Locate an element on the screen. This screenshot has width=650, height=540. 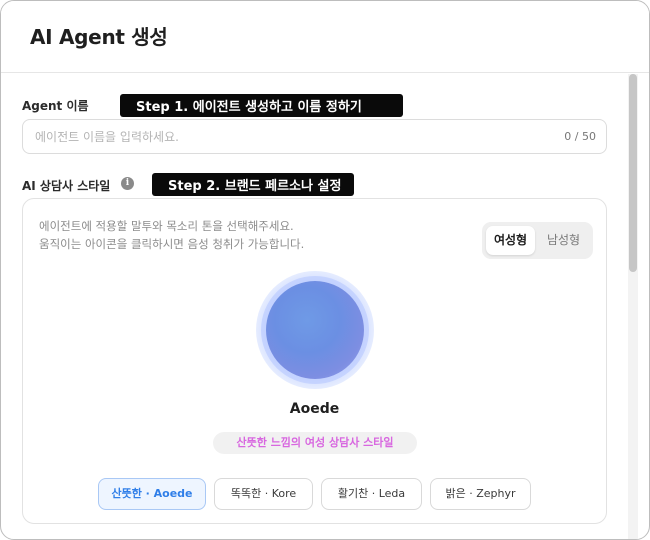
description-line-1: 에이전트에 적용할 말투와 목소리 톤을 선택해주세요. is located at coordinates (166, 226).